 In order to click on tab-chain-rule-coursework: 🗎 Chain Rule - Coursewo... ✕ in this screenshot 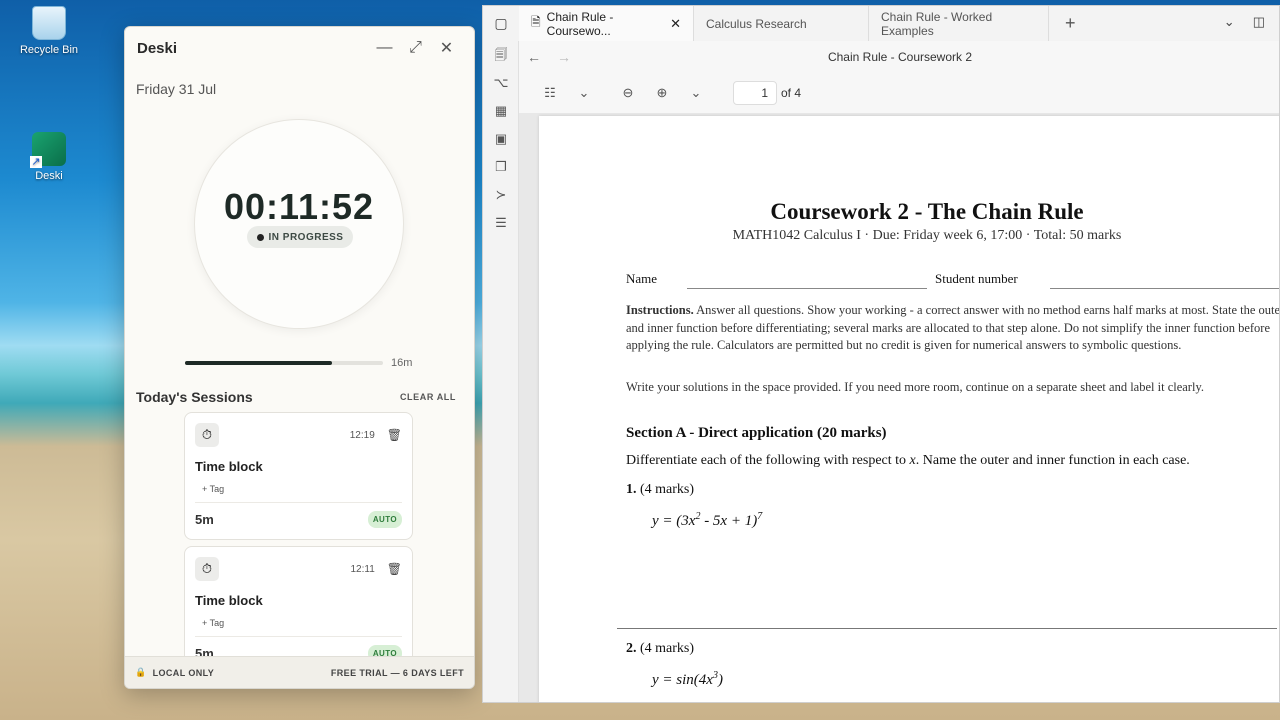, I will do `click(606, 23)`.